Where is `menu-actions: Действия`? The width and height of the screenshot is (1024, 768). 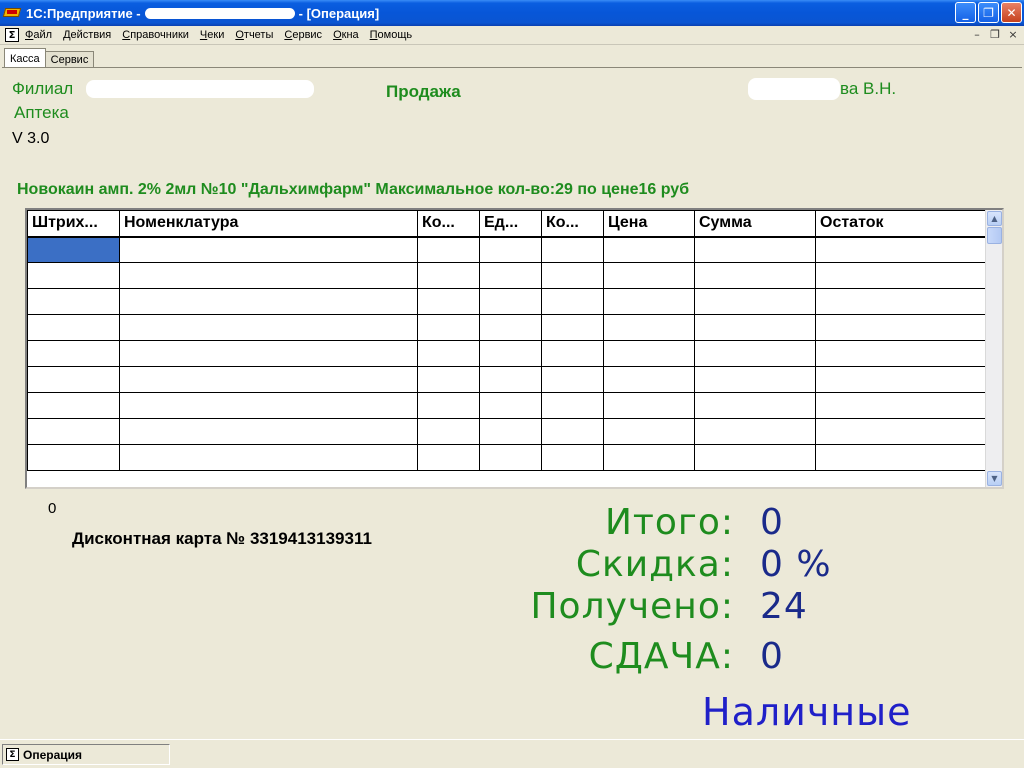 menu-actions: Действия is located at coordinates (87, 35).